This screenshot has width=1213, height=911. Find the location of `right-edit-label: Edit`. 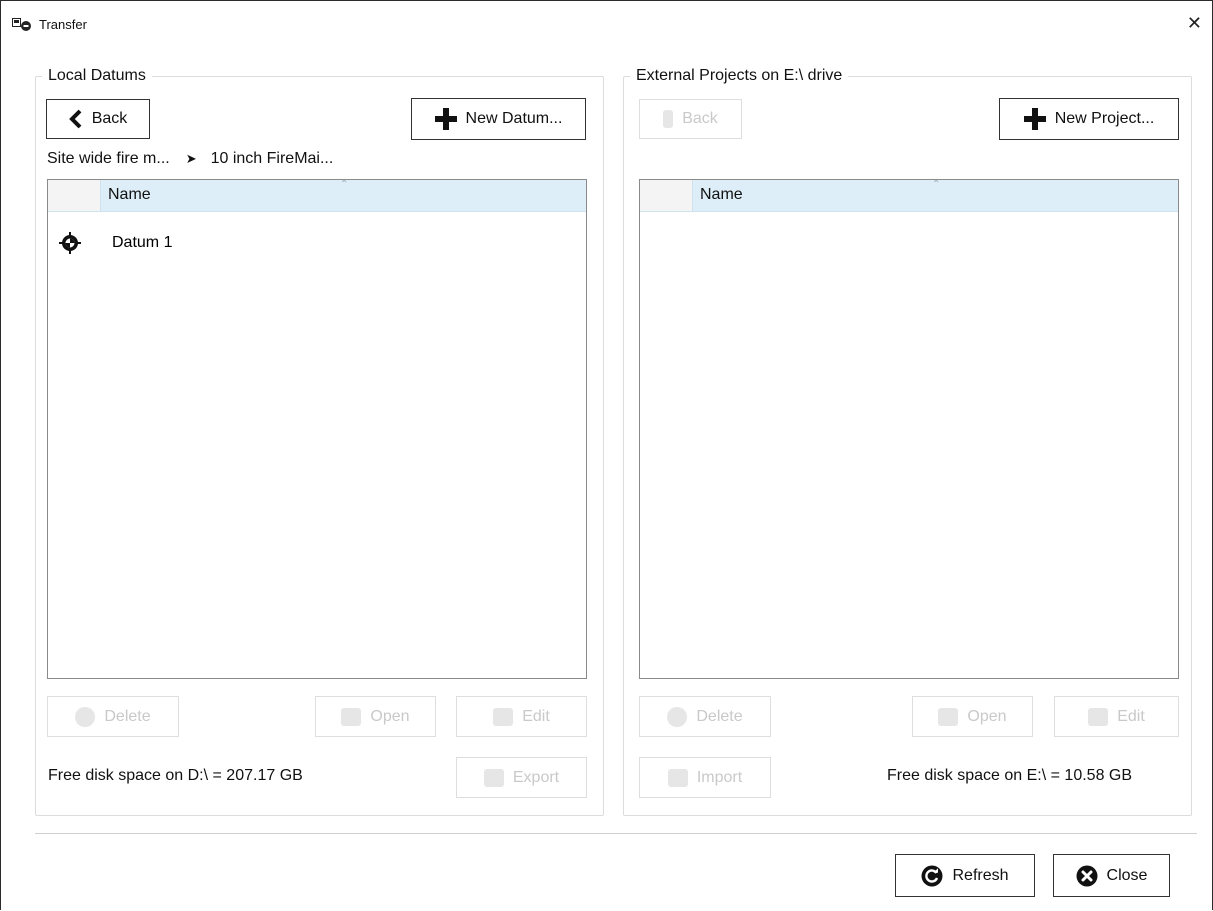

right-edit-label: Edit is located at coordinates (1131, 716).